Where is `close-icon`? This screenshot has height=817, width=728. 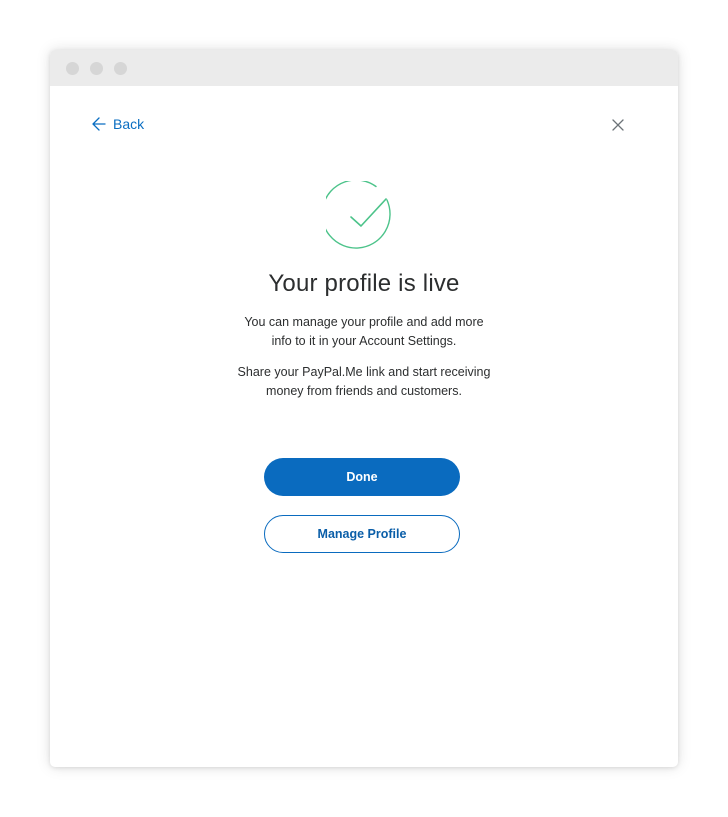 close-icon is located at coordinates (618, 125).